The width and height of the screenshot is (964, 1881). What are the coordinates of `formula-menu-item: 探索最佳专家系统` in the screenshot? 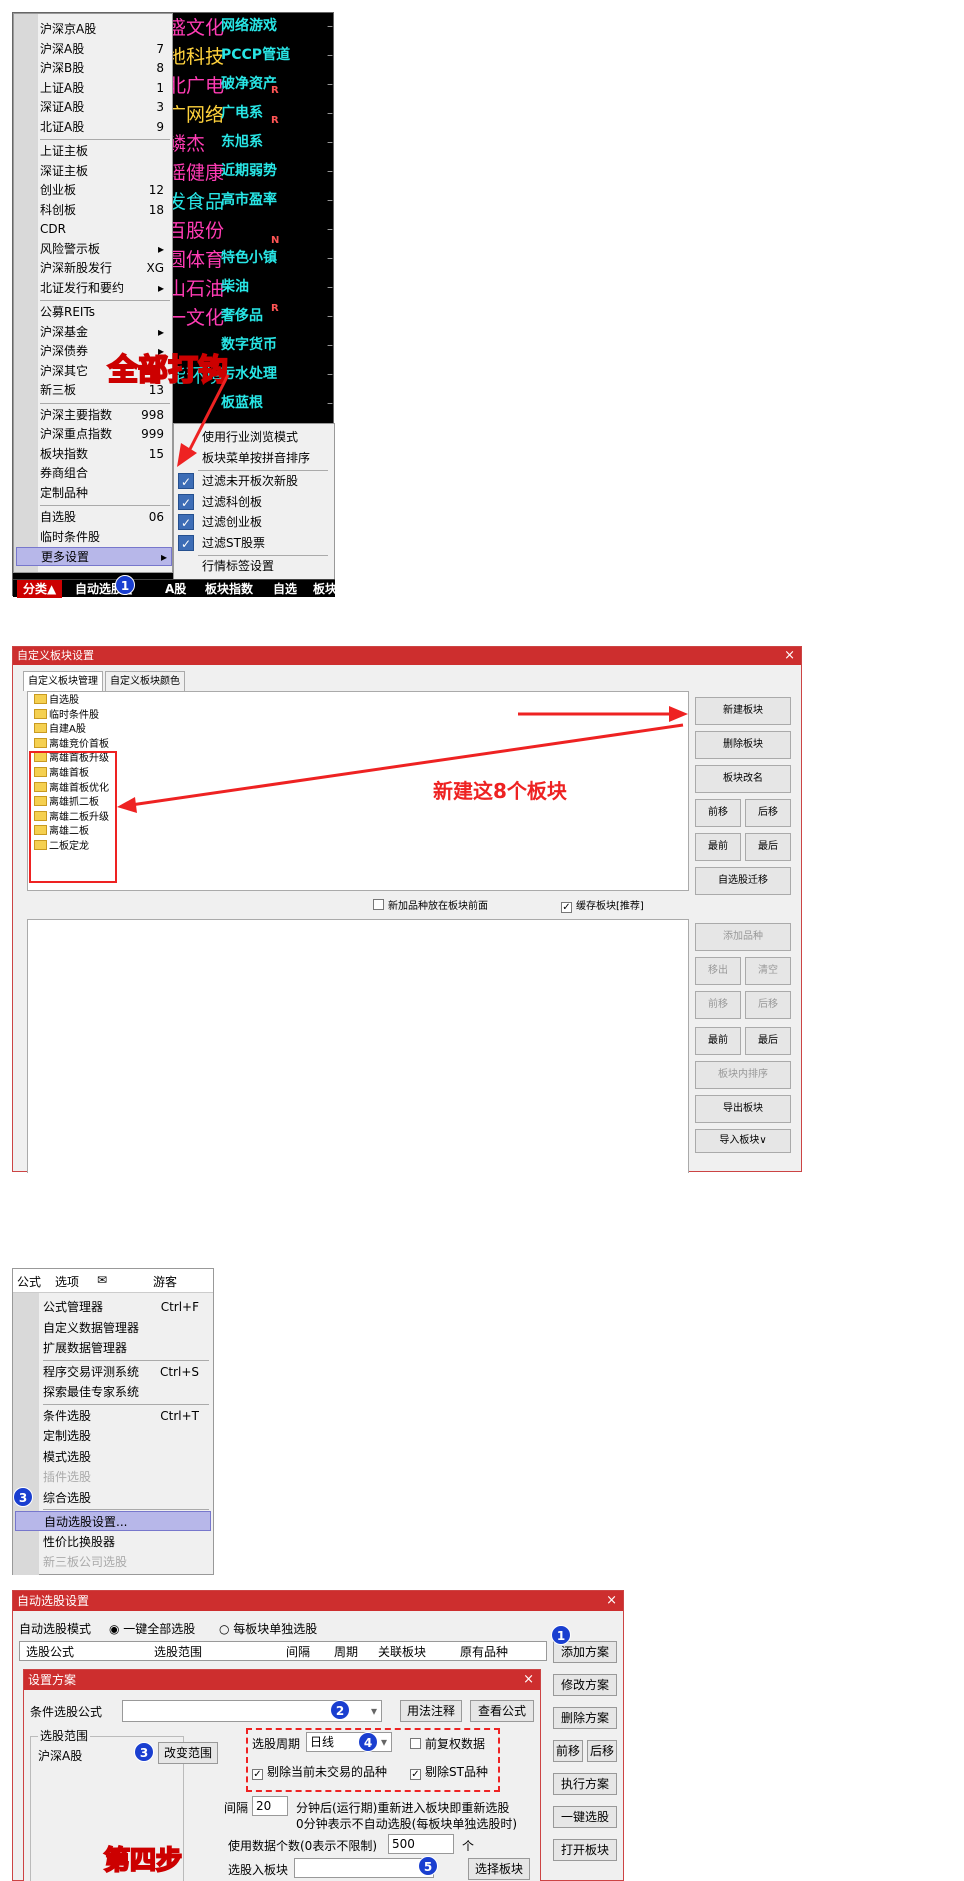 It's located at (127, 1392).